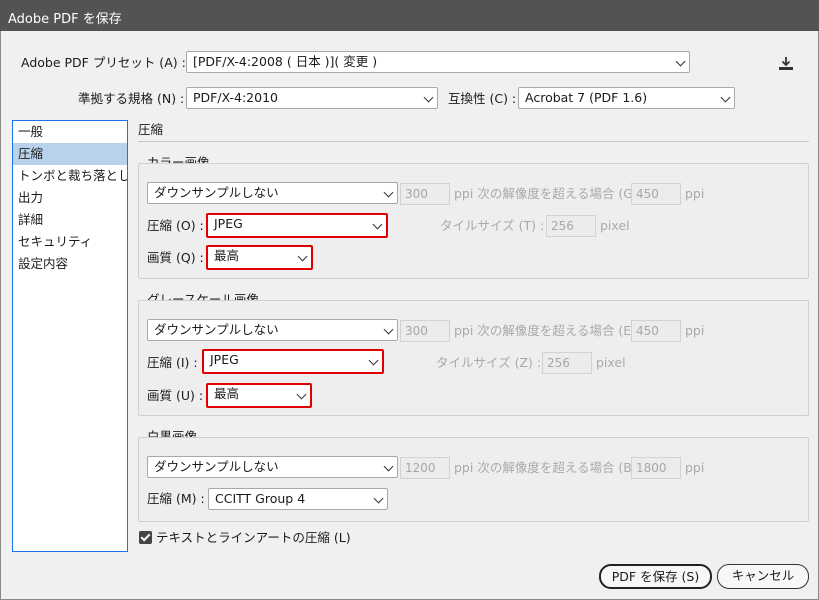  What do you see at coordinates (70, 242) in the screenshot?
I see `sidebar-item-security: セキュリティ` at bounding box center [70, 242].